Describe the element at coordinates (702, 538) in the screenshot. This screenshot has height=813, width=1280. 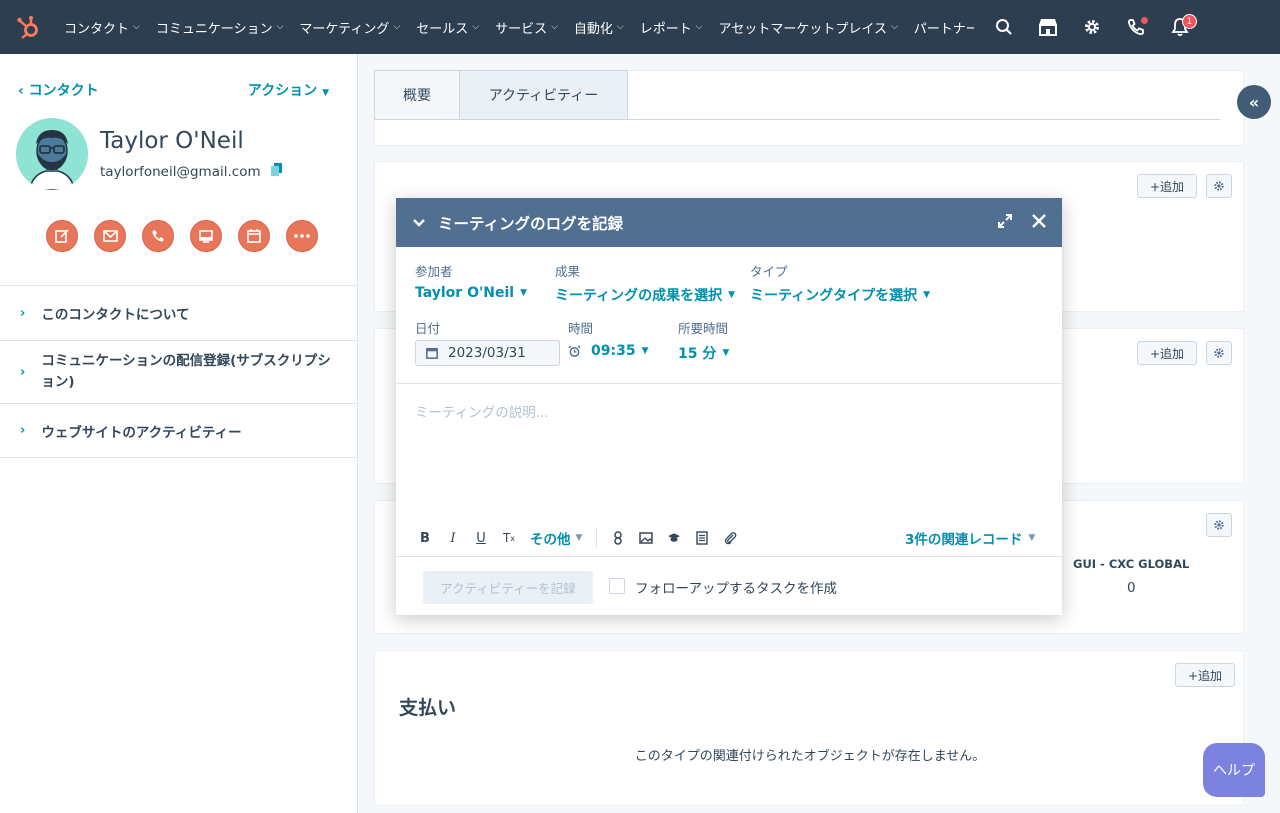
I see `snippet-icon` at that location.